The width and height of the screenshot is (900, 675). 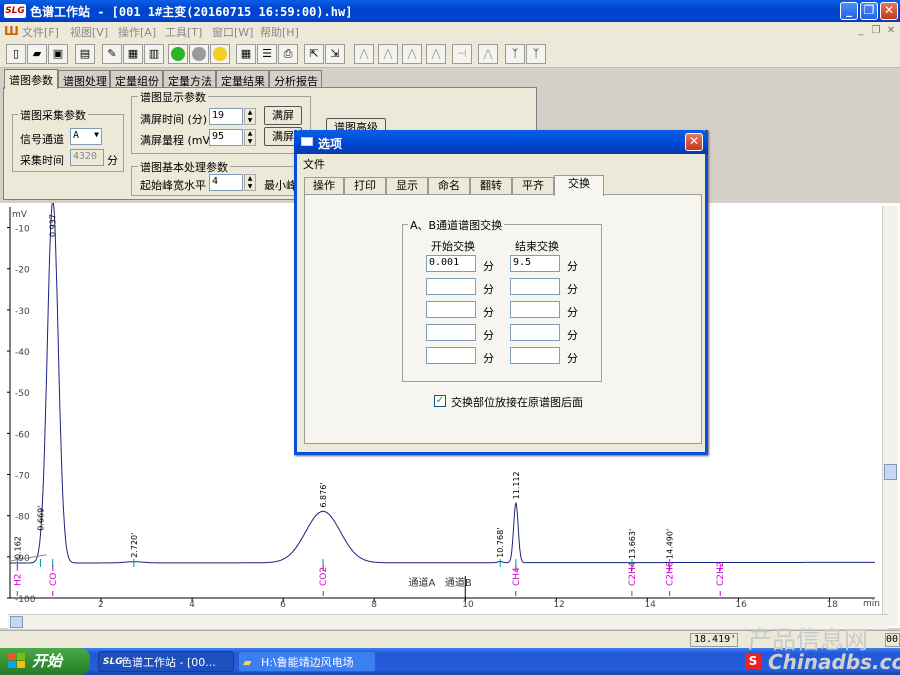 I want to click on component-label: C2H4, so click(x=633, y=573).